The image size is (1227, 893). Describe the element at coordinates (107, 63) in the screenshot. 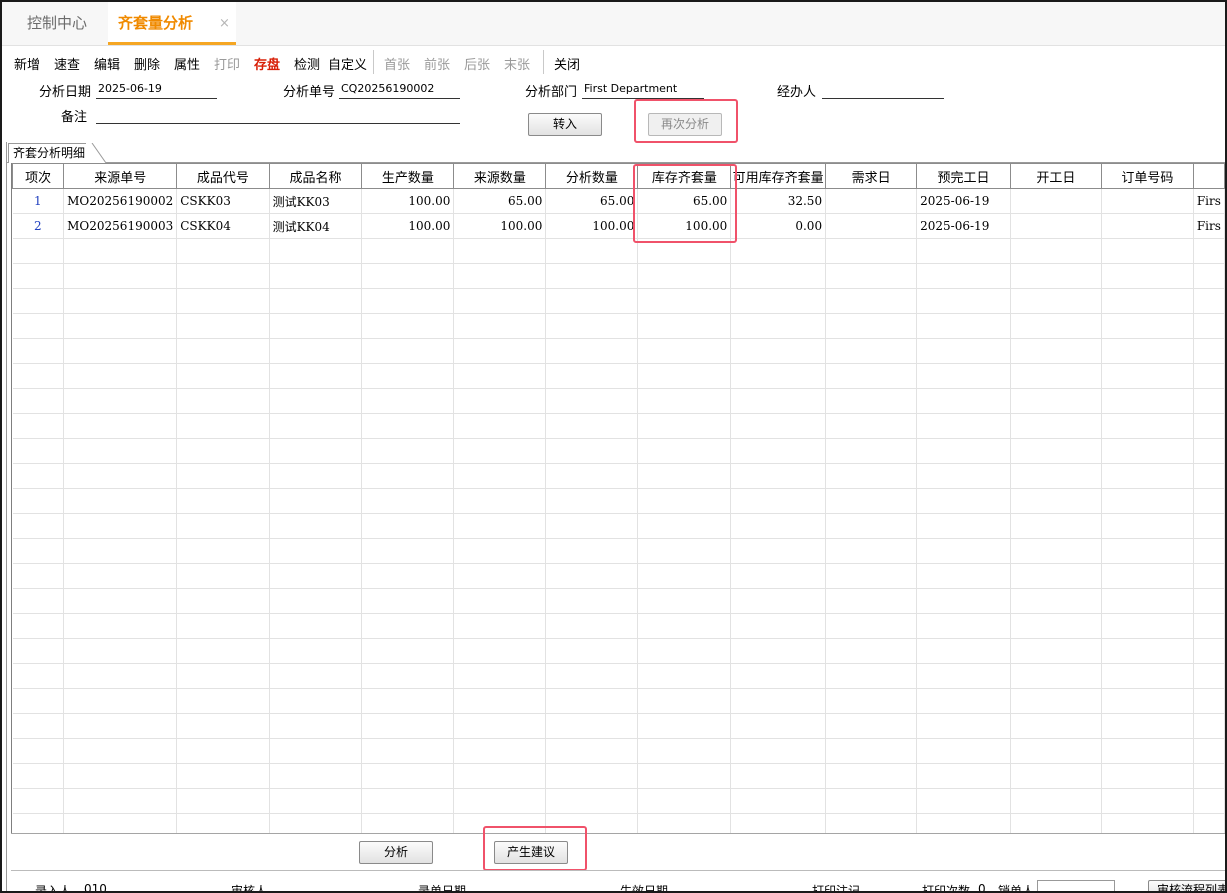

I see `edit-button: 编辑` at that location.